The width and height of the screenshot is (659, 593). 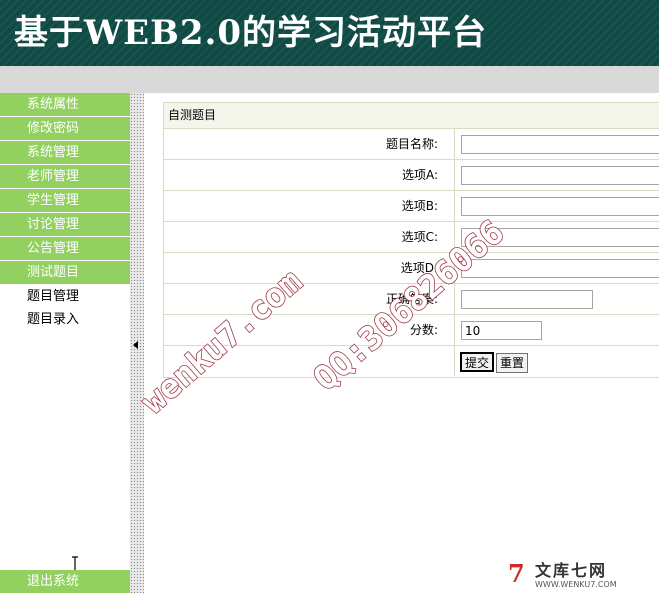 I want to click on sidebar-item-logout: 退出系统, so click(x=65, y=581).